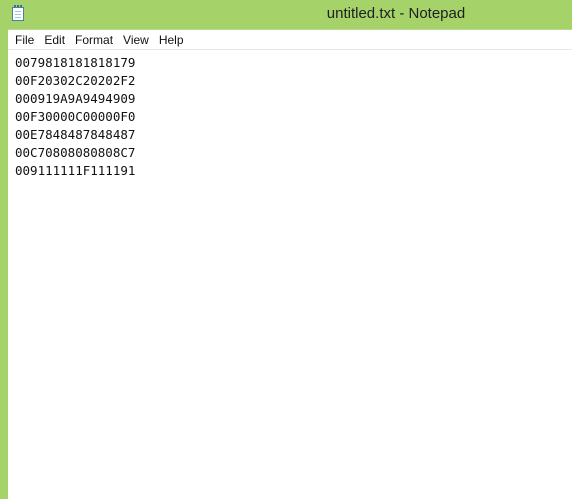 This screenshot has width=572, height=499. I want to click on text-line-1: 0079818181818179, so click(75, 63).